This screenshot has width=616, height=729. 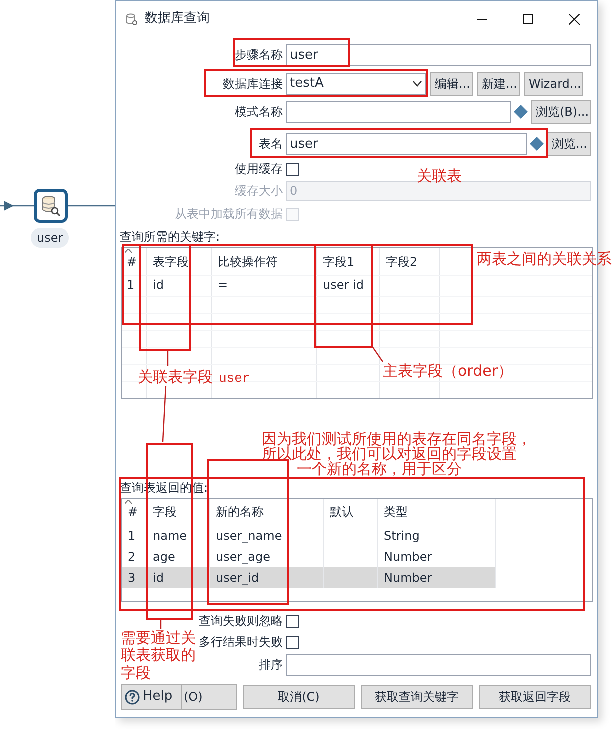 What do you see at coordinates (229, 214) in the screenshot?
I see `field-label: 从表中加载所有数据` at bounding box center [229, 214].